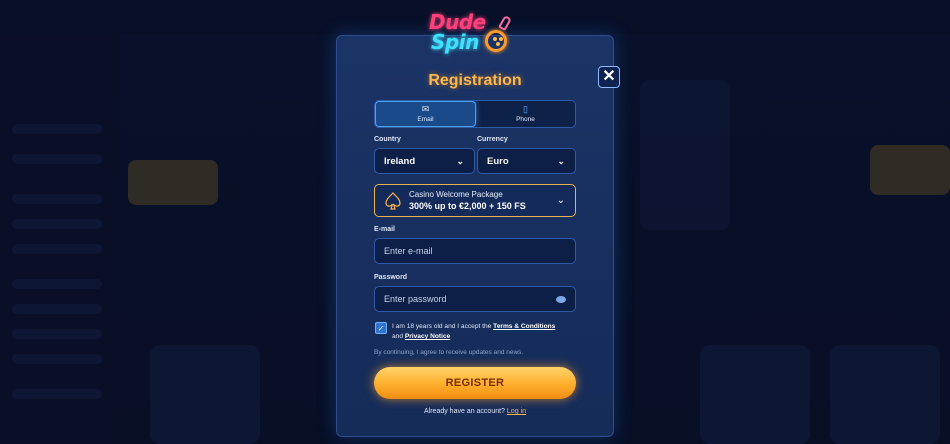  Describe the element at coordinates (492, 139) in the screenshot. I see `currency-label: Currency` at that location.